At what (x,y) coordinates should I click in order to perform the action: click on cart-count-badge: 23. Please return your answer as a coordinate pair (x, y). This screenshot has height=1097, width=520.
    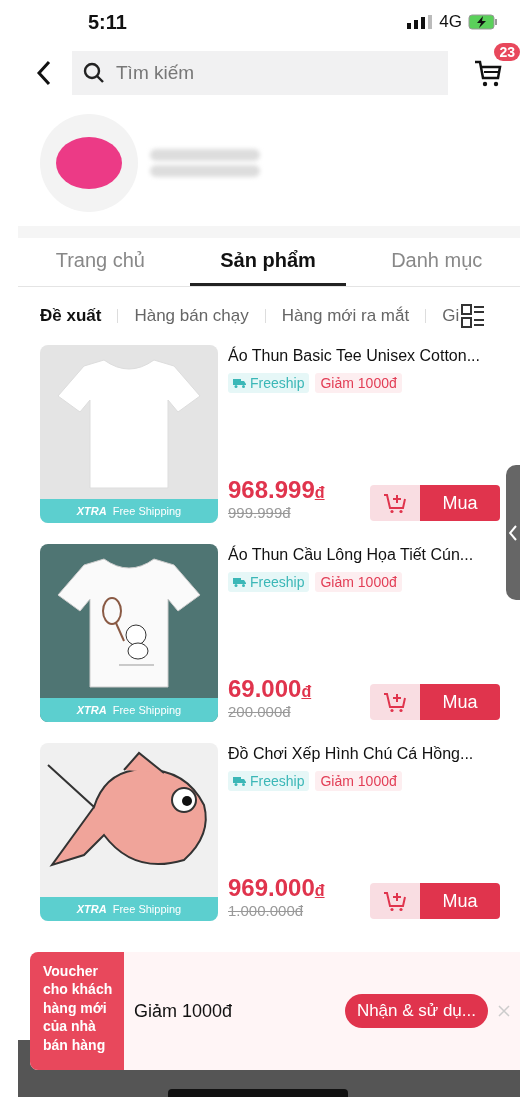
    Looking at the image, I should click on (507, 52).